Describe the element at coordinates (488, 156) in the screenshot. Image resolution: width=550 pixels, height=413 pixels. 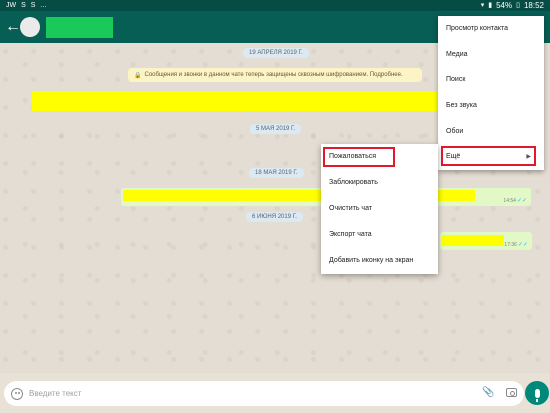
I see `highlight-box-more` at that location.